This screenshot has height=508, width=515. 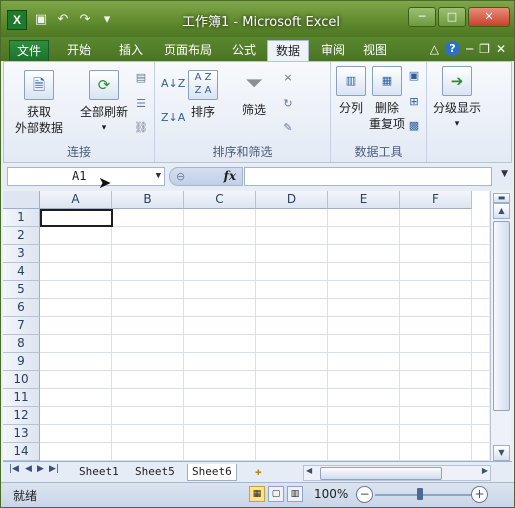 What do you see at coordinates (173, 118) in the screenshot?
I see `sort-z-a-icon: Z↓A` at bounding box center [173, 118].